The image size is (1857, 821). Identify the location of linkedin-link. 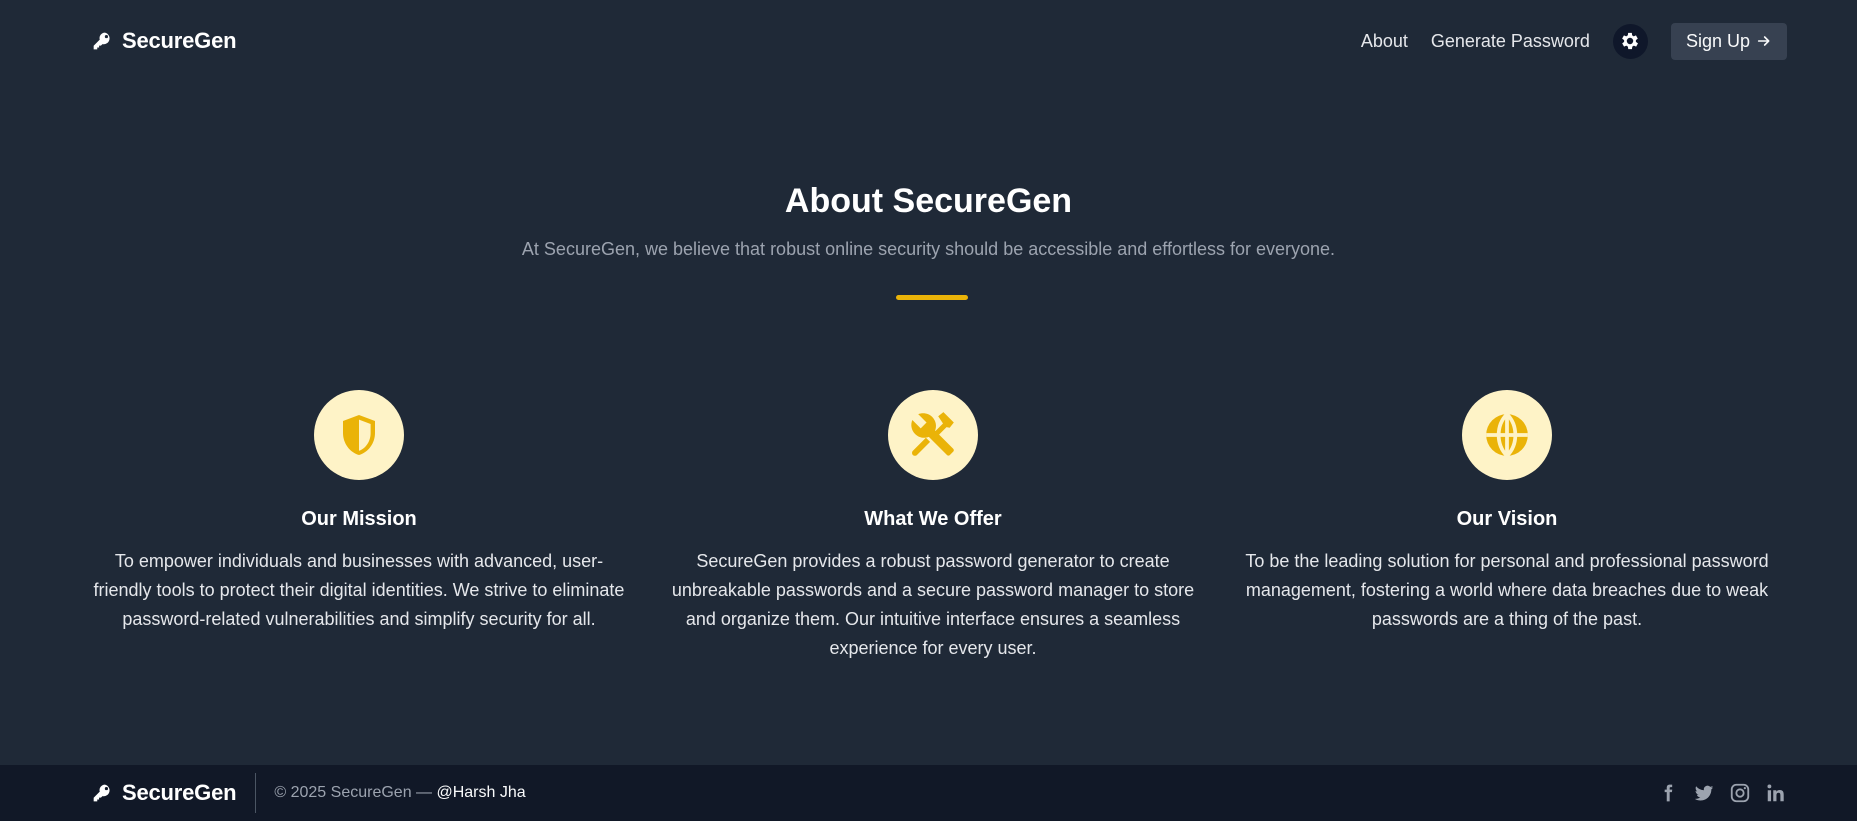
(1776, 793).